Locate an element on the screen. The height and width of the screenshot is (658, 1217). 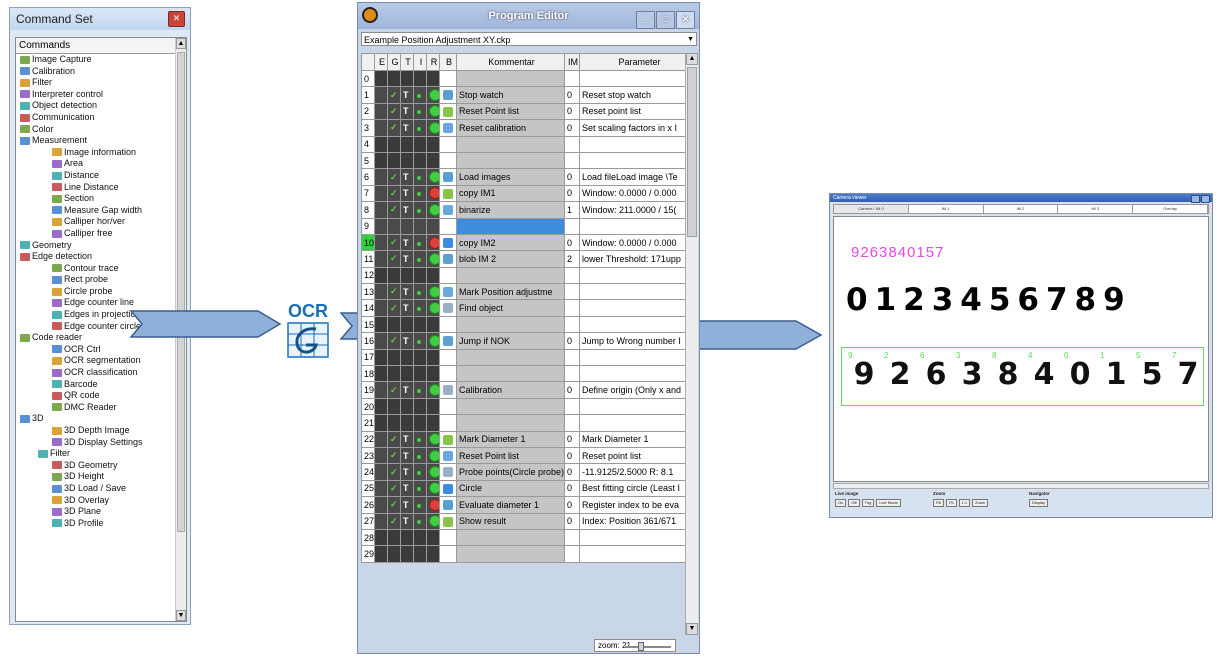
row-number: 17 is located at coordinates (368, 357).